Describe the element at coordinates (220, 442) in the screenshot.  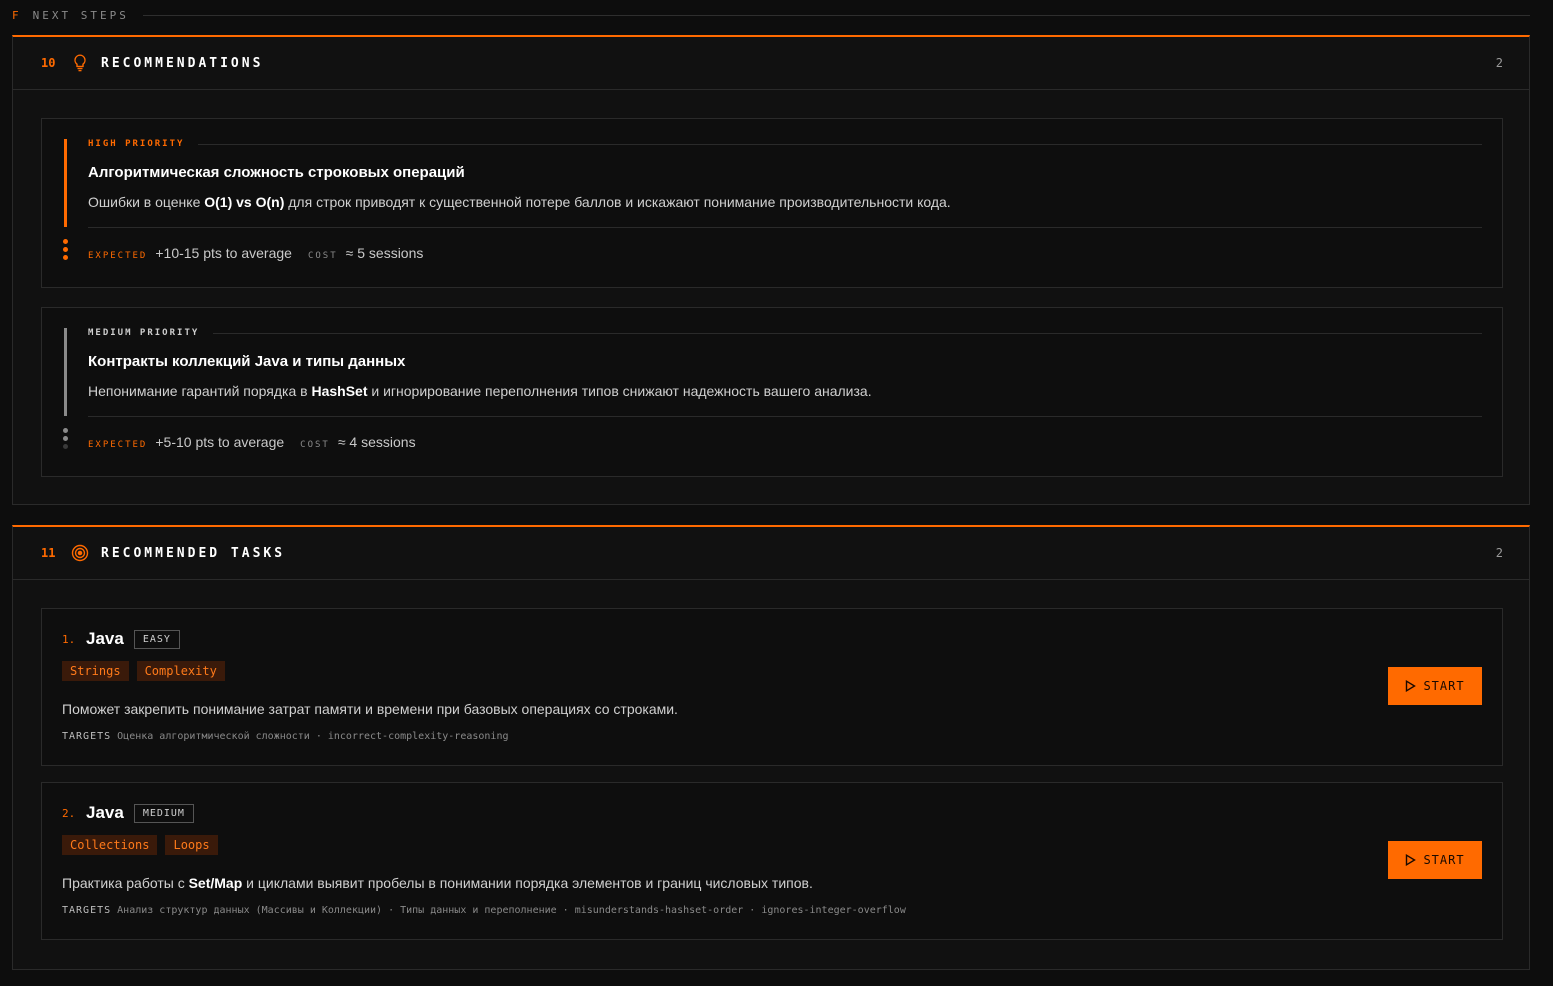
I see `expected-value: +5-10 pts to average` at that location.